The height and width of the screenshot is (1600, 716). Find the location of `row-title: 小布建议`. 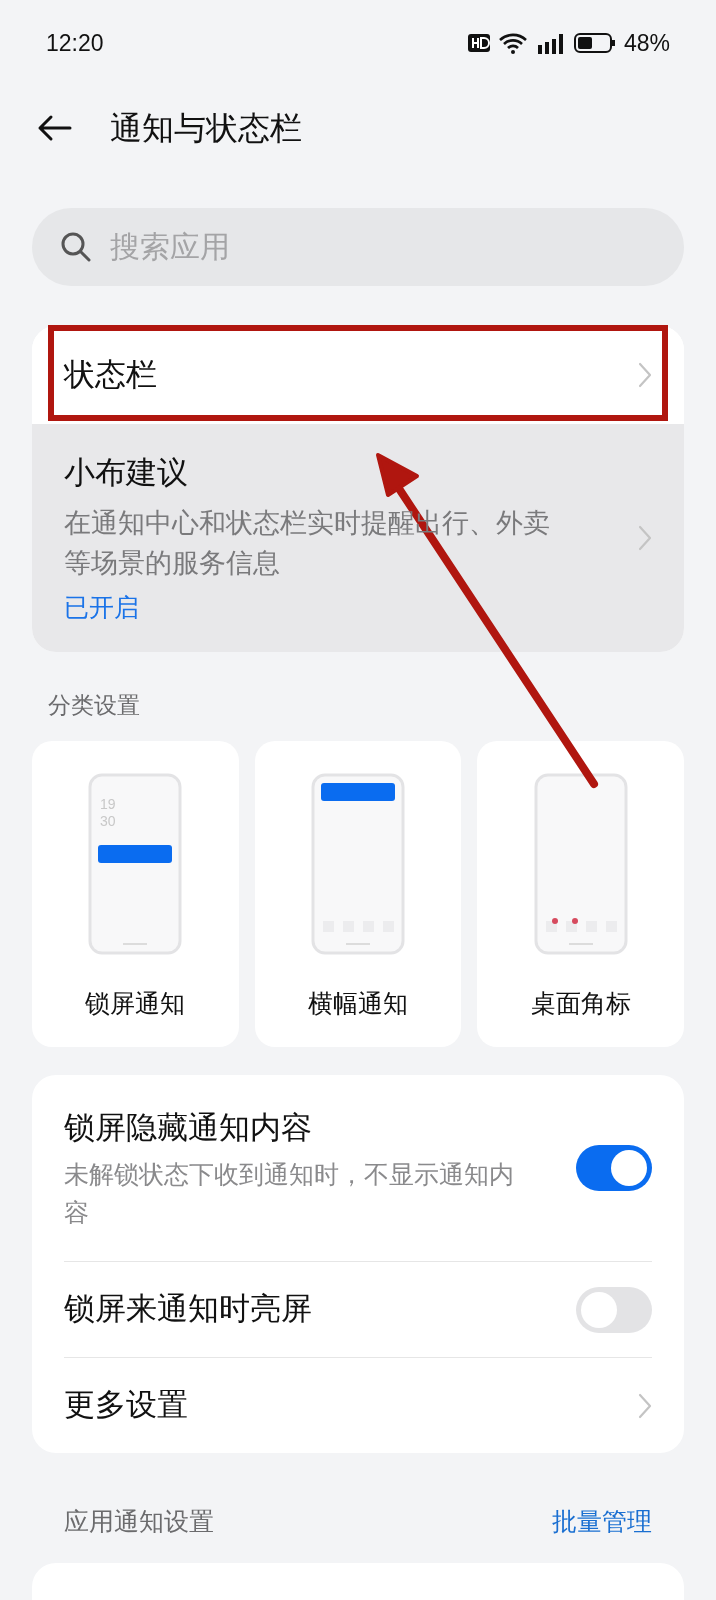

row-title: 小布建议 is located at coordinates (126, 473).